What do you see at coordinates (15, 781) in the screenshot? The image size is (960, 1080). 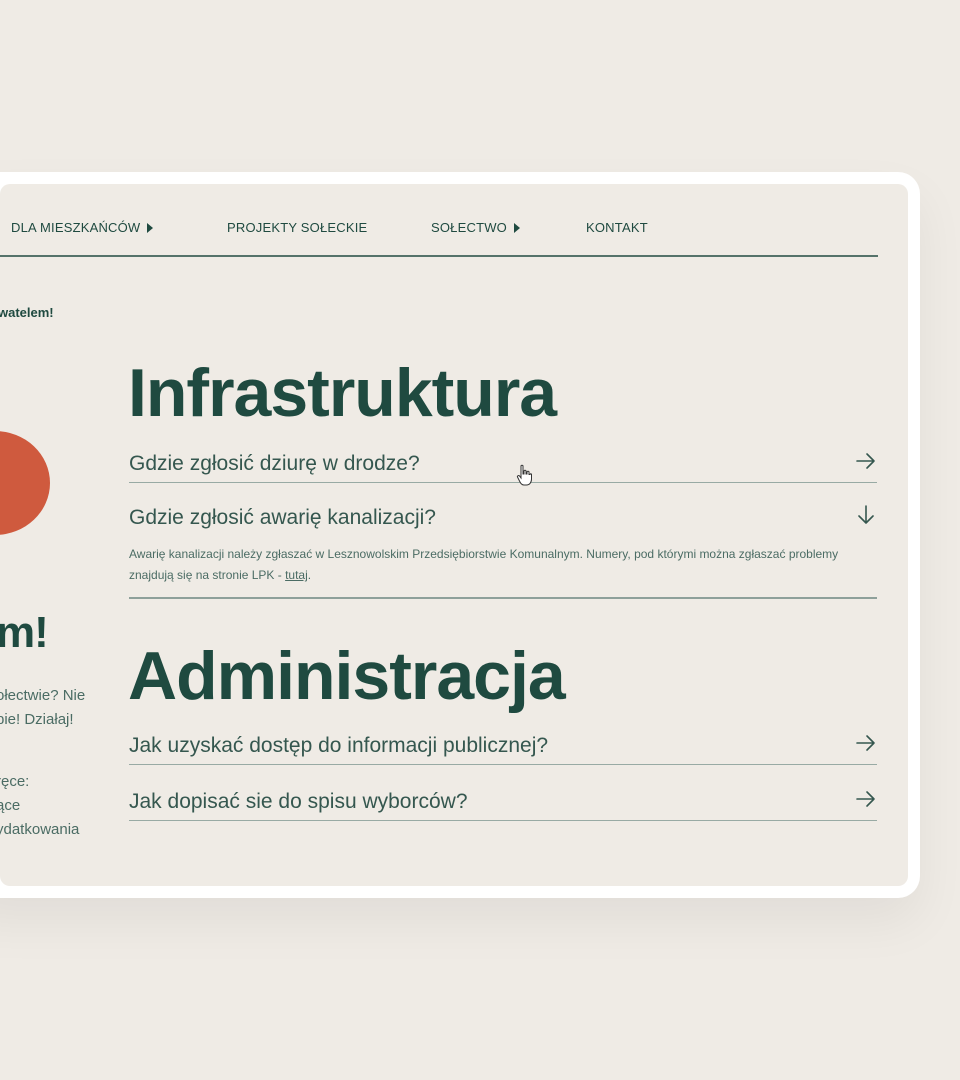 I see `side-text-line: ręce:` at bounding box center [15, 781].